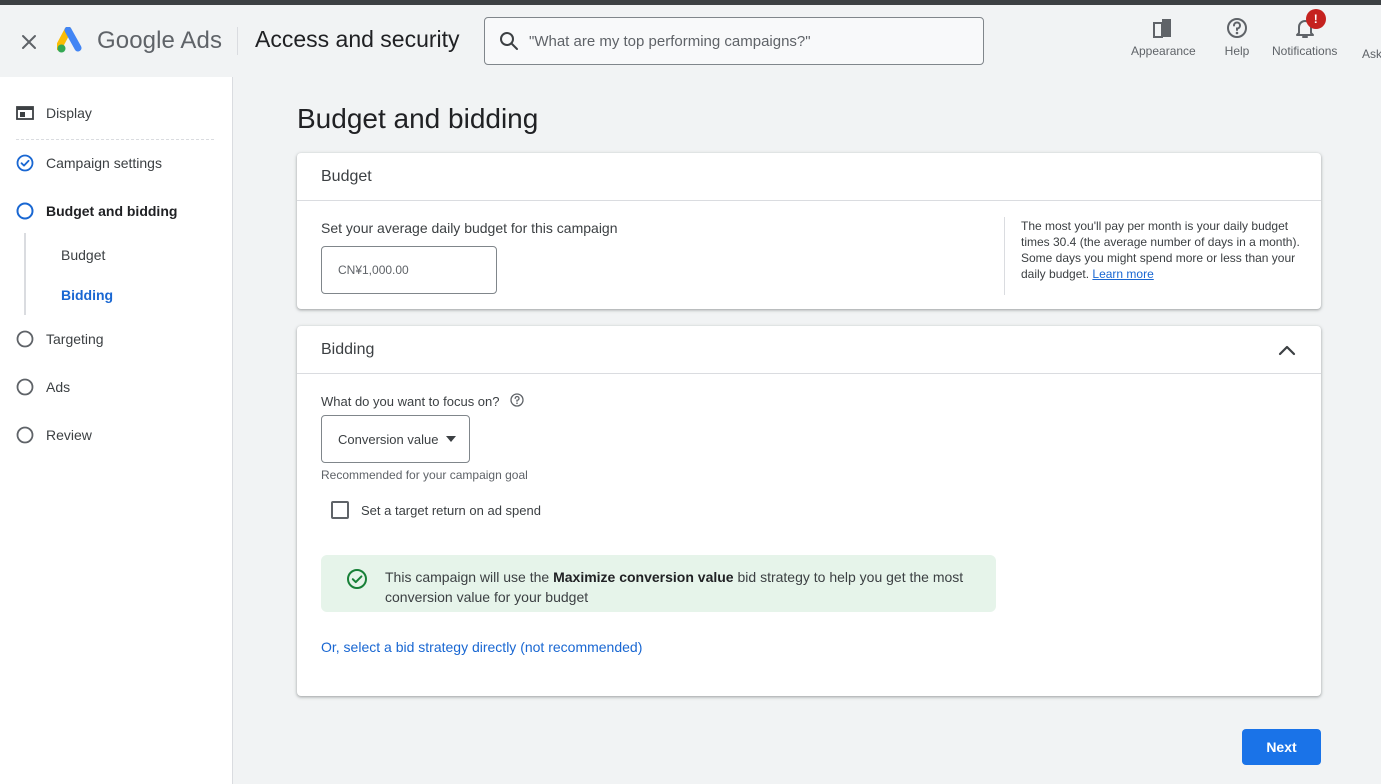 The width and height of the screenshot is (1381, 784). What do you see at coordinates (516, 401) in the screenshot?
I see `help-circle-icon` at bounding box center [516, 401].